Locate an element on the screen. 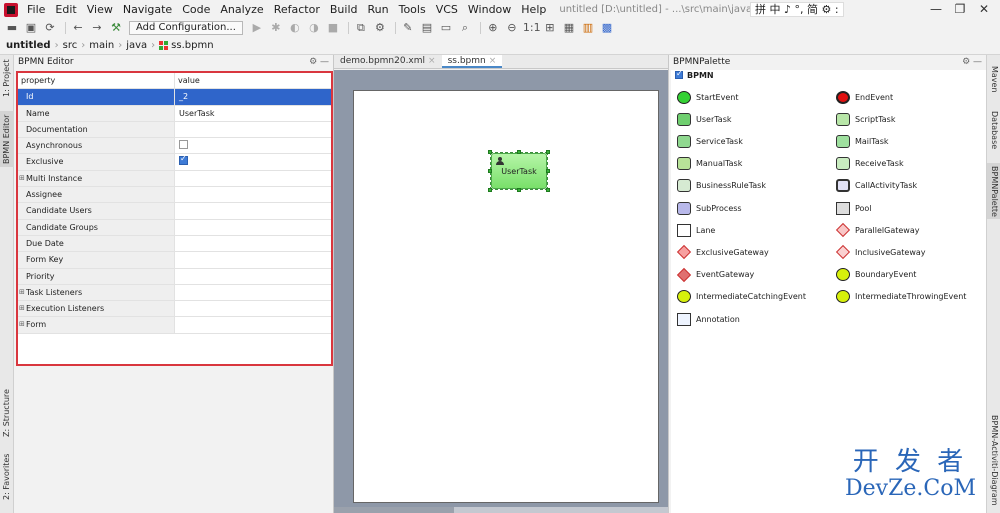 The width and height of the screenshot is (1000, 513). png-export-icon: ▩ is located at coordinates (607, 28).